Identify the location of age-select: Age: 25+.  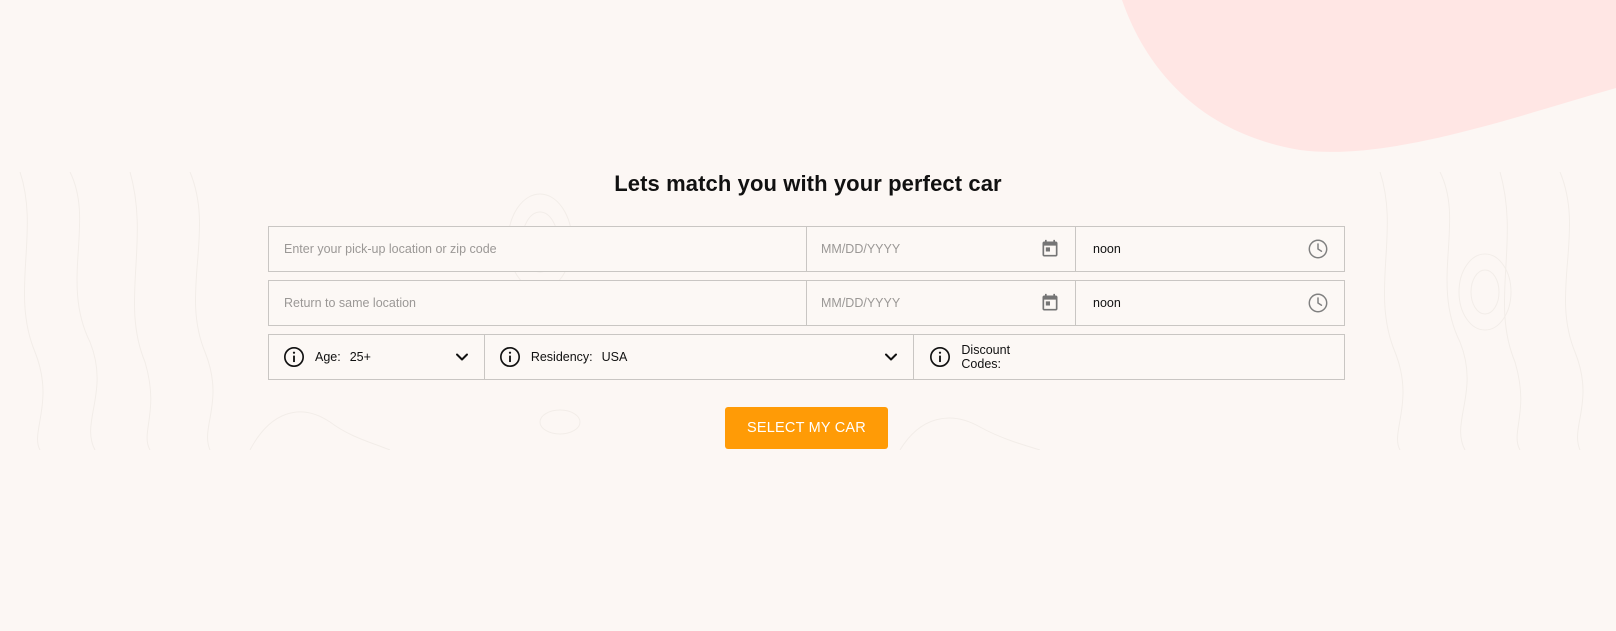
(376, 357).